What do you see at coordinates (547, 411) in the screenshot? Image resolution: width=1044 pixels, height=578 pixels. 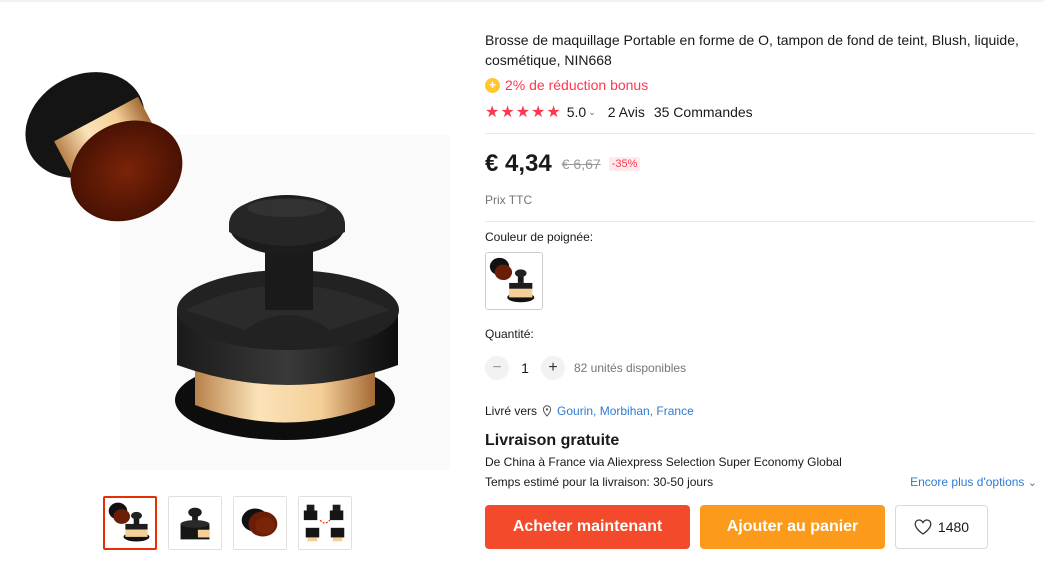 I see `location-pin-icon` at bounding box center [547, 411].